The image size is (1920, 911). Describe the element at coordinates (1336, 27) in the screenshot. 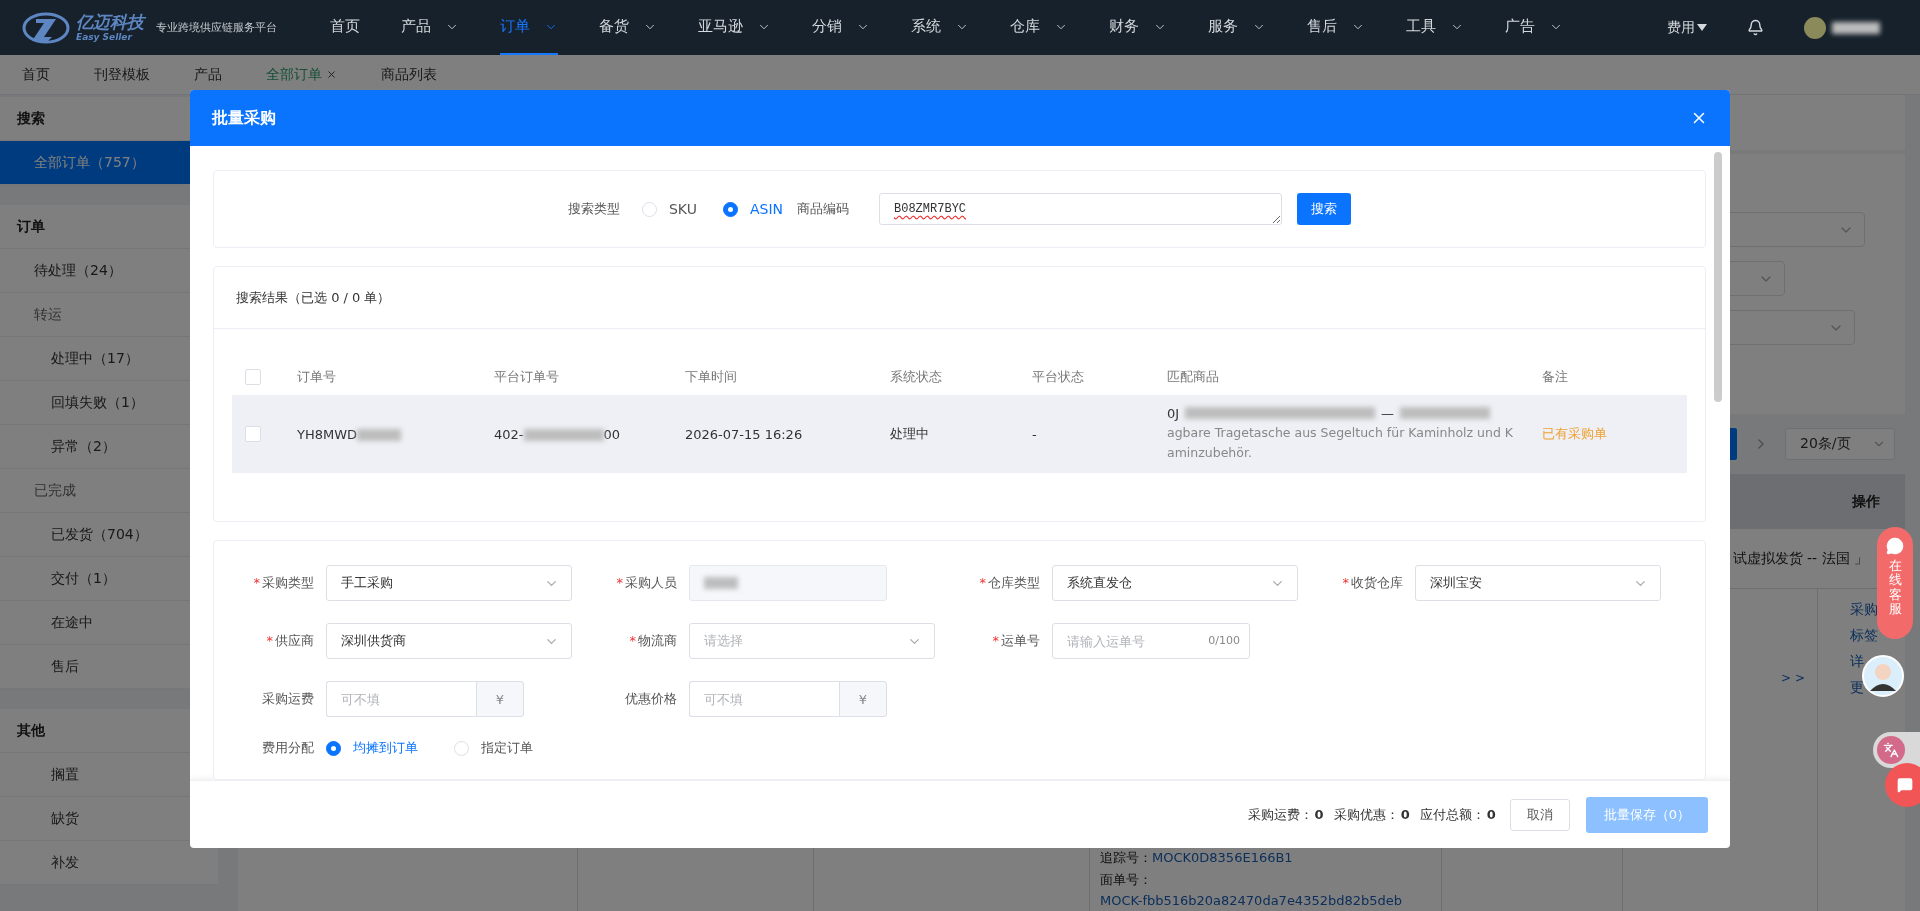

I see `nav-item: 售后` at that location.